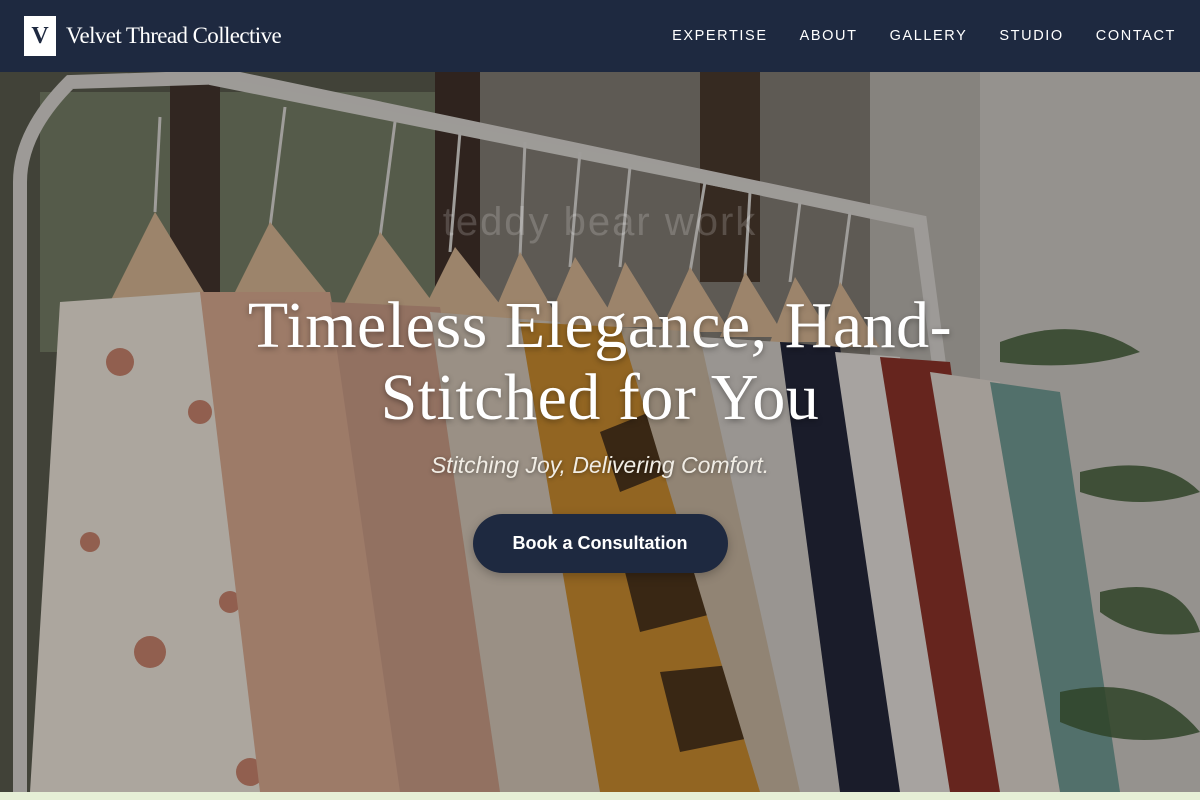 The height and width of the screenshot is (800, 1200). What do you see at coordinates (600, 796) in the screenshot?
I see `next-section-edge` at bounding box center [600, 796].